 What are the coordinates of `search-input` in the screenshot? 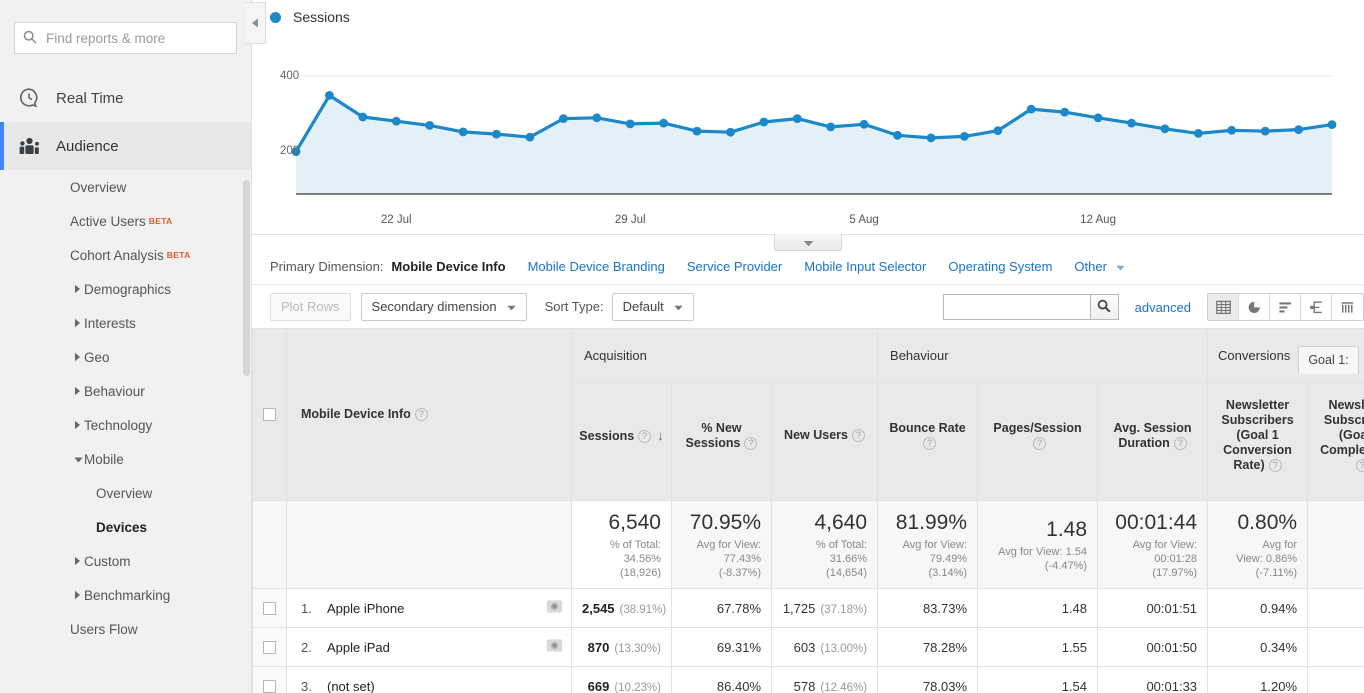 It's located at (136, 38).